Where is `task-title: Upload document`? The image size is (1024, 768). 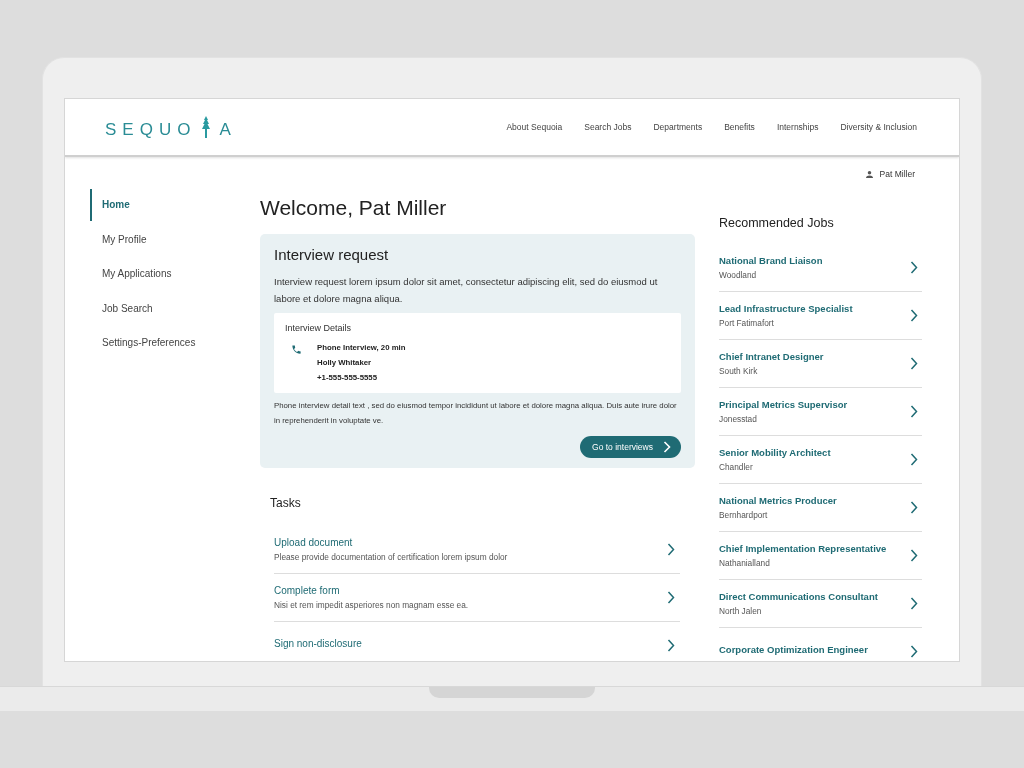
task-title: Upload document is located at coordinates (314, 542).